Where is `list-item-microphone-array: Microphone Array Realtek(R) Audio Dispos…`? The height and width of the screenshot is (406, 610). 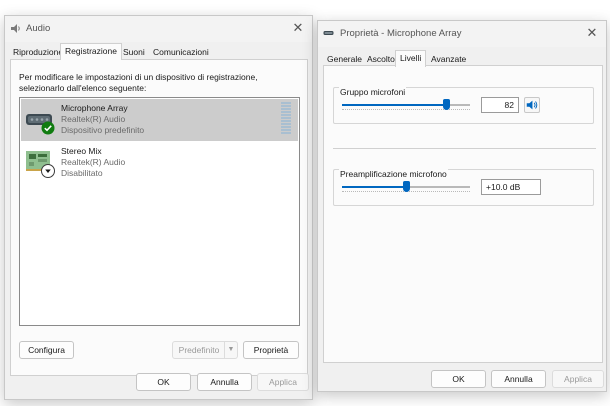
list-item-microphone-array: Microphone Array Realtek(R) Audio Dispos… is located at coordinates (159, 120).